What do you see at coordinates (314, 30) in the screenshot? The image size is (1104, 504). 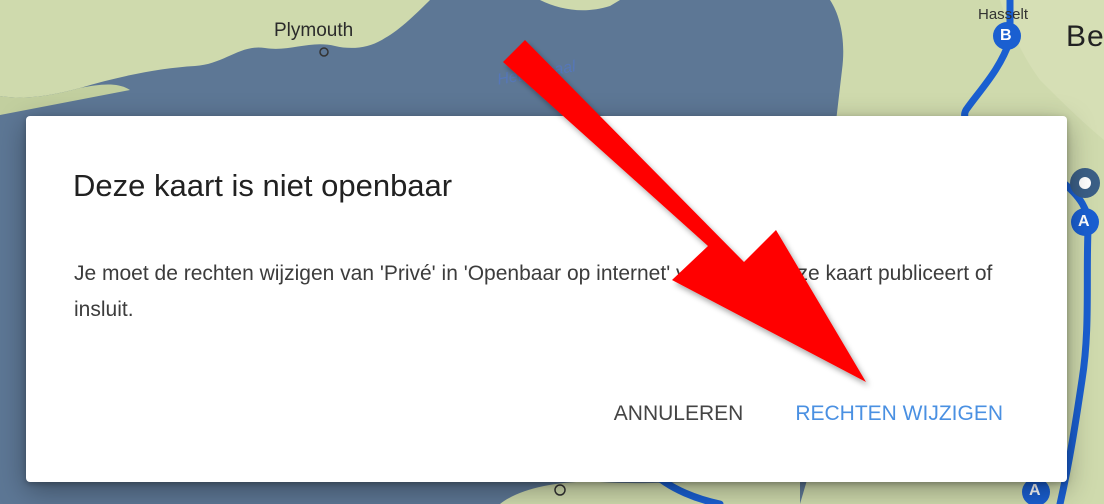 I see `map-label-plymouth: Plymouth` at bounding box center [314, 30].